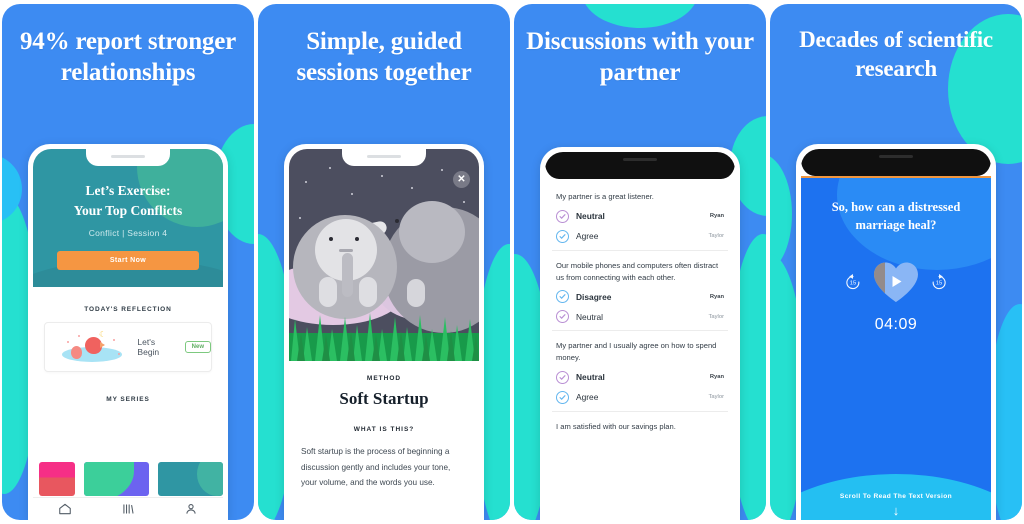 This screenshot has height=524, width=1024. I want to click on panel-1-headline: 94% report stronger relationships, so click(128, 57).